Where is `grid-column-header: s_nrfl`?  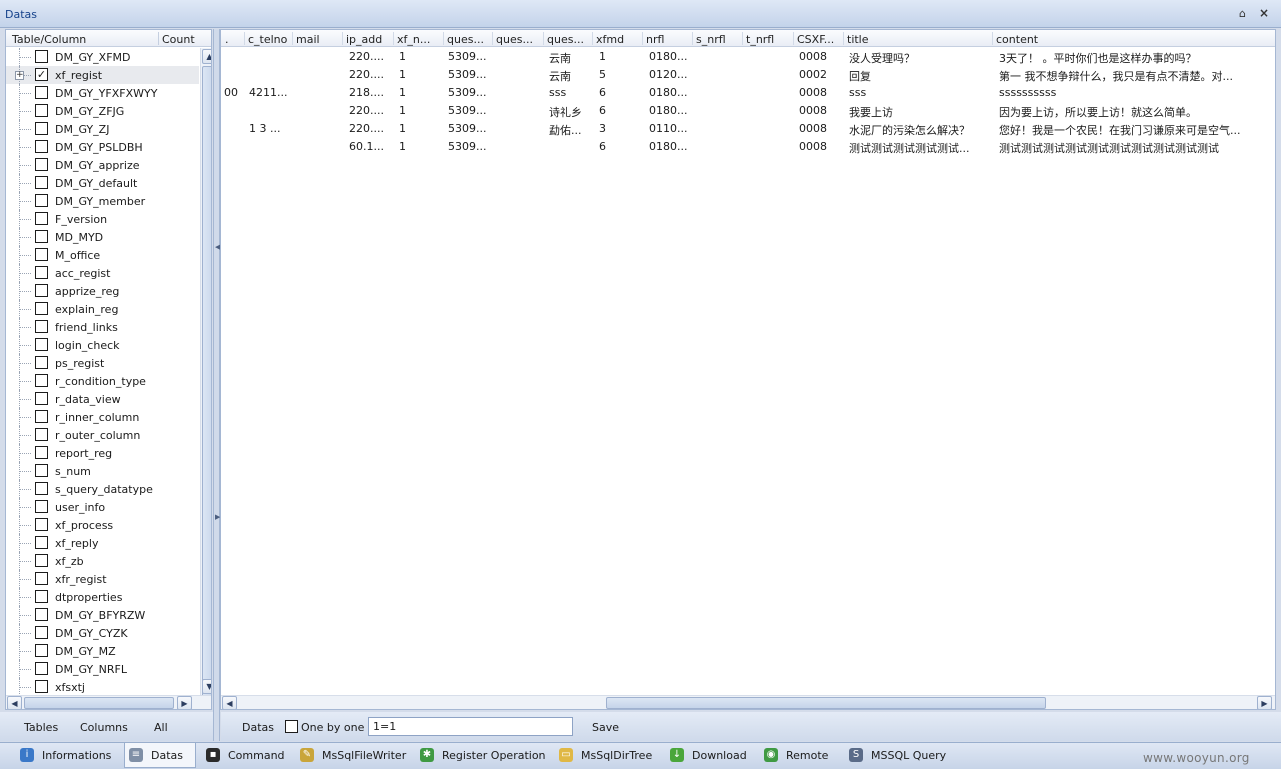
grid-column-header: s_nrfl is located at coordinates (720, 39).